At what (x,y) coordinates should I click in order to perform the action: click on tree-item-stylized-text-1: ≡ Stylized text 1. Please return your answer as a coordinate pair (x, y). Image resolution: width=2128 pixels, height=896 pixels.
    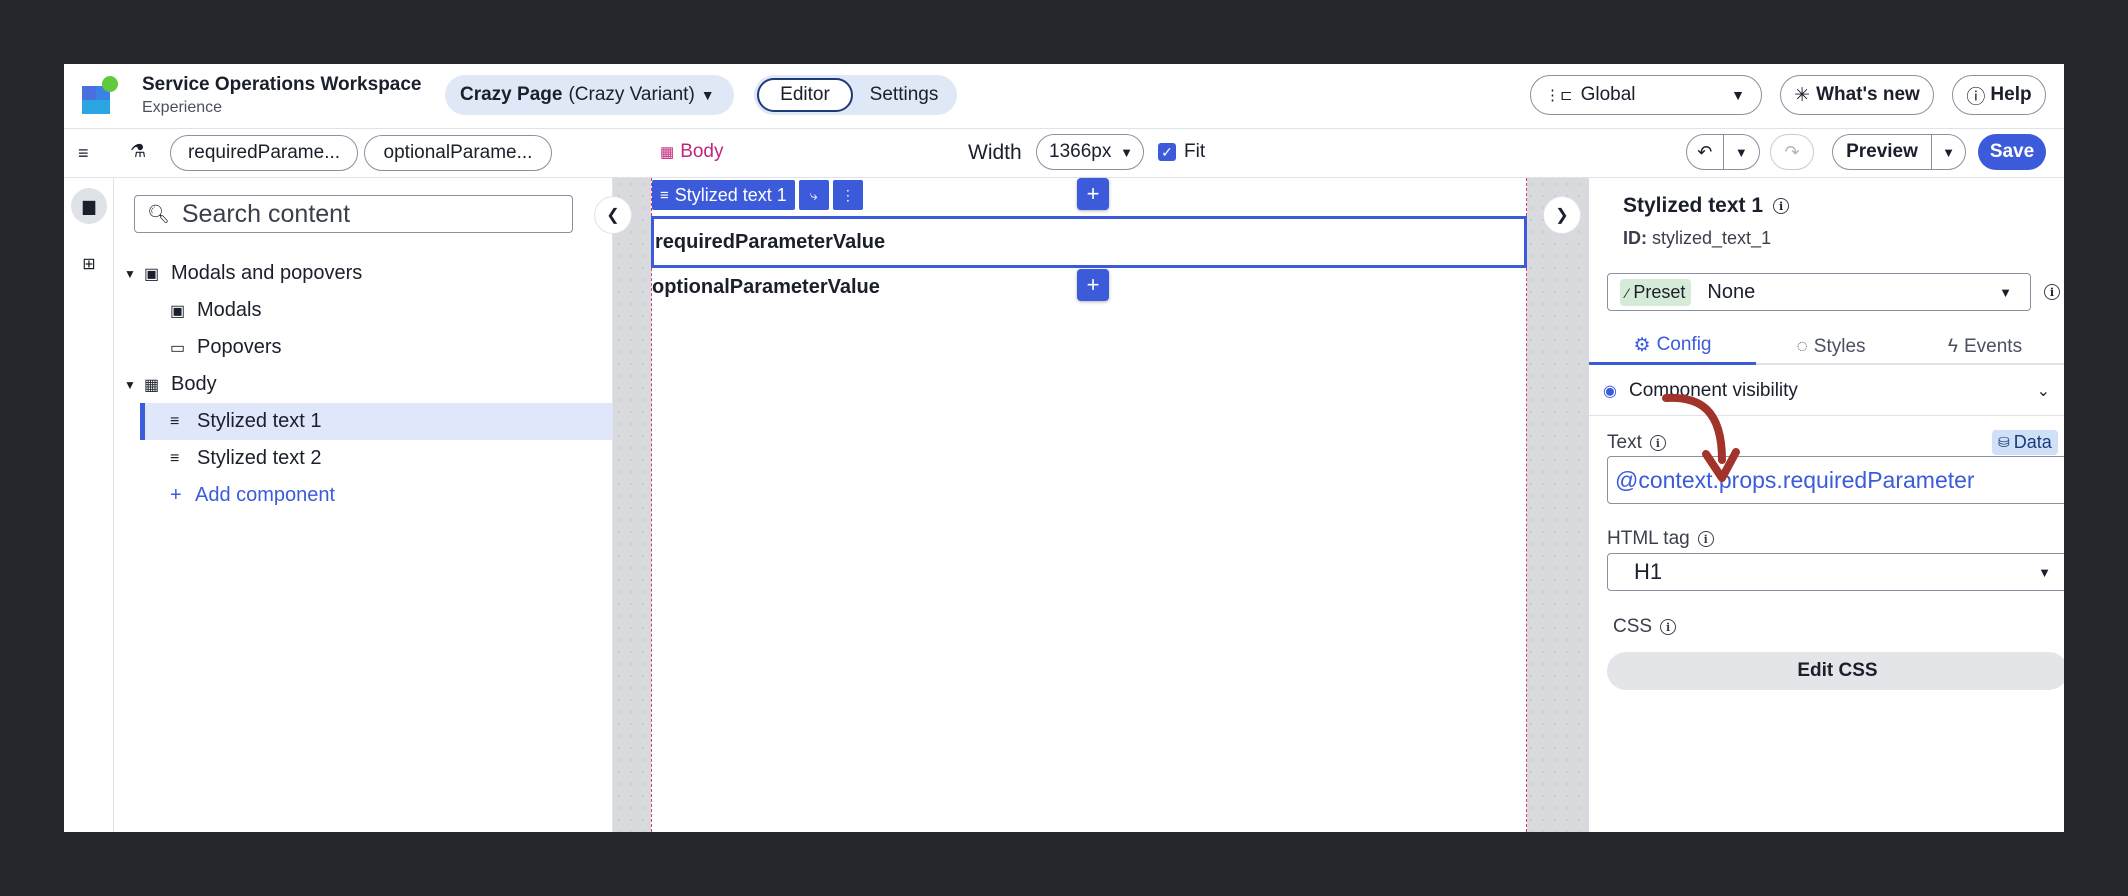
    Looking at the image, I should click on (376, 421).